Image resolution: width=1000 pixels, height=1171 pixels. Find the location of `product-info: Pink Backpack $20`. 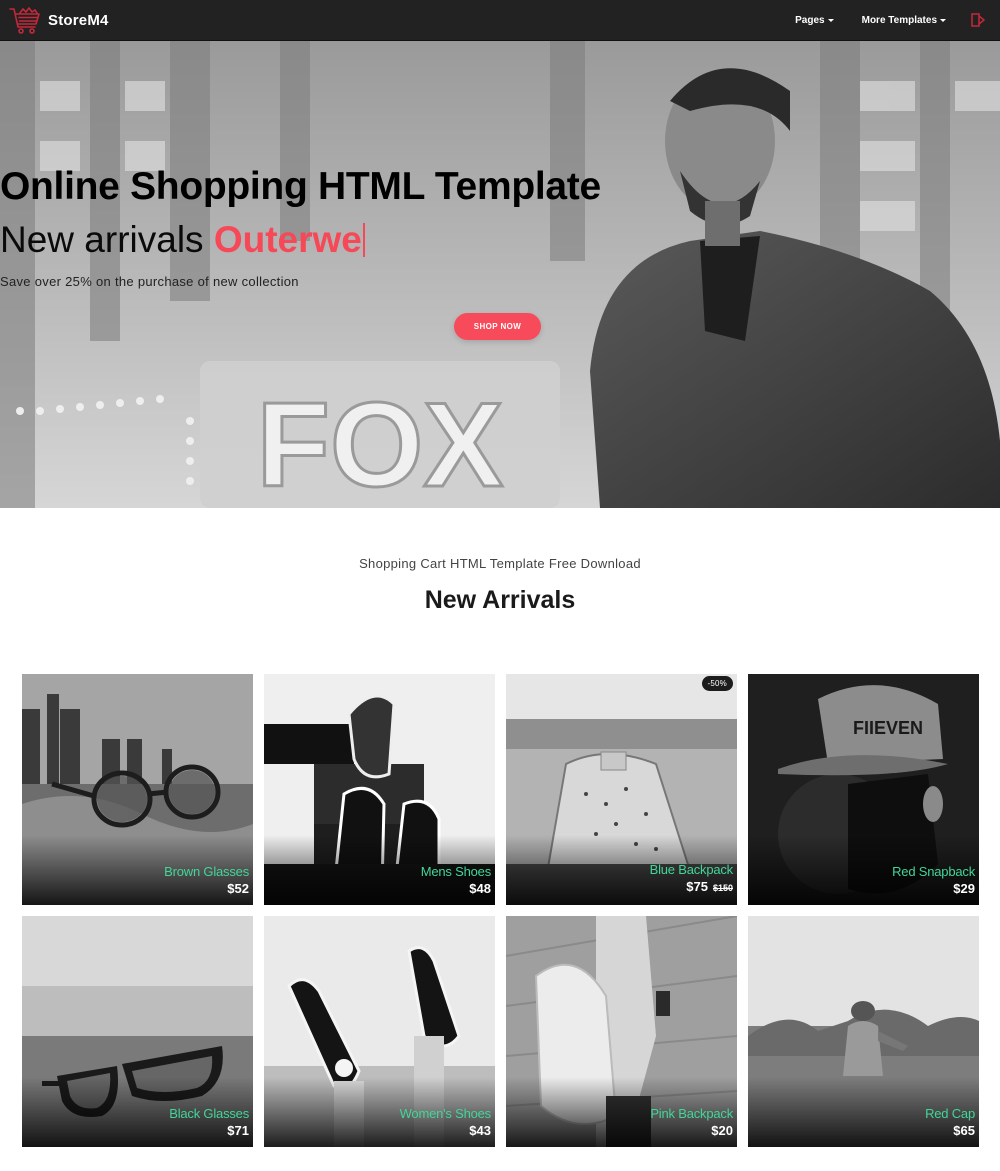

product-info: Pink Backpack $20 is located at coordinates (691, 1122).